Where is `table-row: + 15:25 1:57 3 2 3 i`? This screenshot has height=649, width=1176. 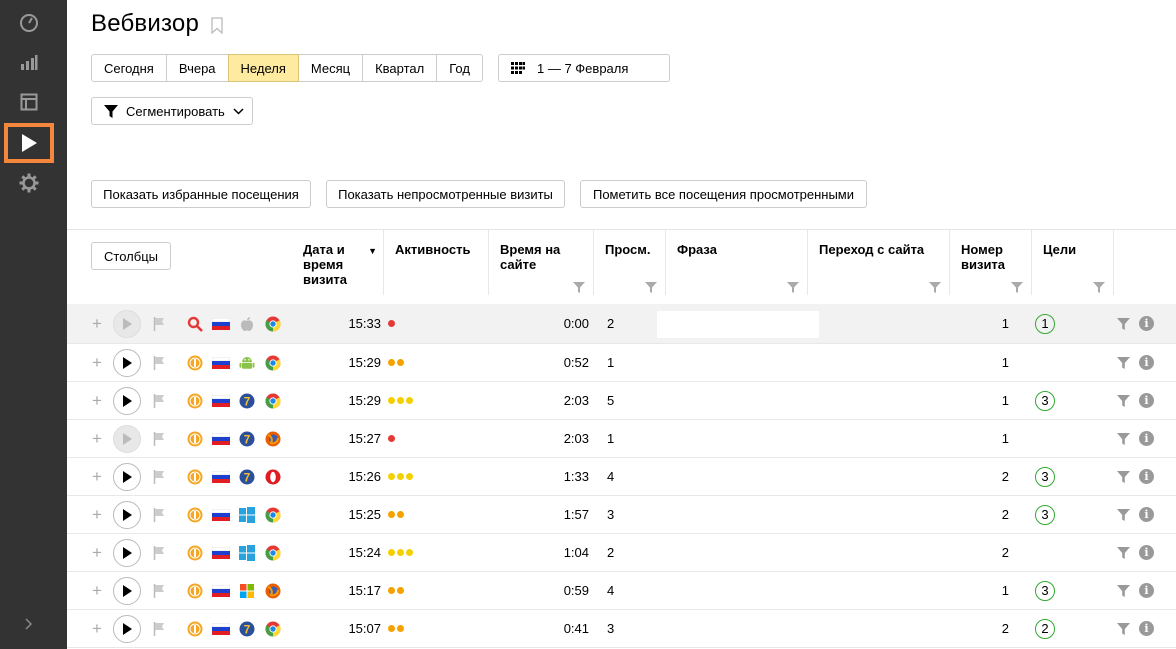 table-row: + 15:25 1:57 3 2 3 i is located at coordinates (621, 515).